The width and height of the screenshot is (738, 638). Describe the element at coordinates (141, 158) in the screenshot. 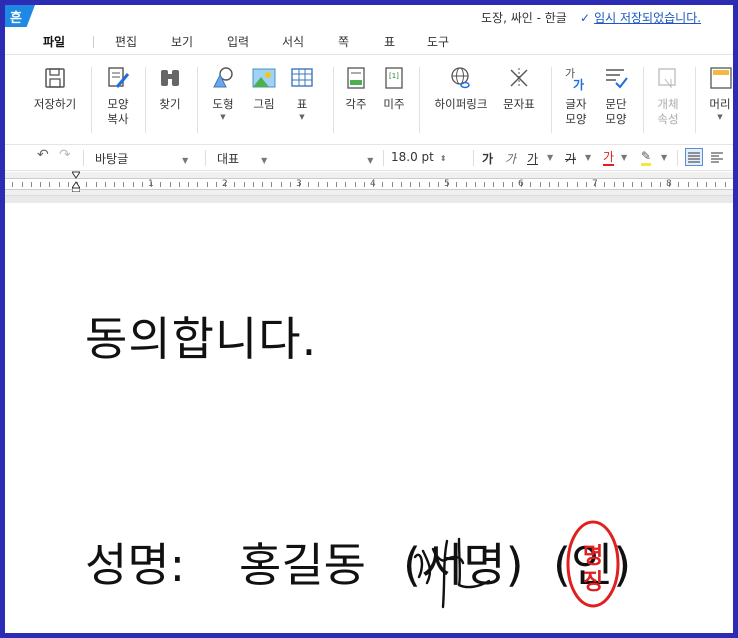

I see `paragraph-style-select: 바탕글 ▼` at that location.